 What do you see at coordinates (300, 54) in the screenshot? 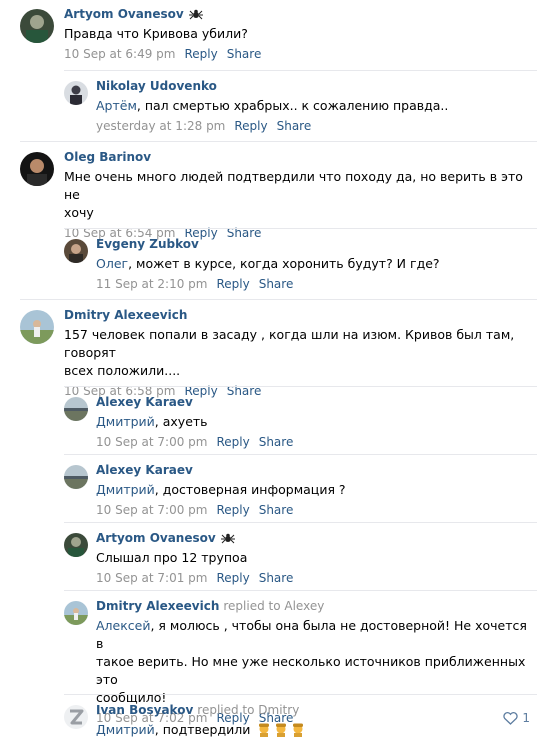
I see `comment-meta: 10 Sep at 6:49 pm Reply Share` at bounding box center [300, 54].